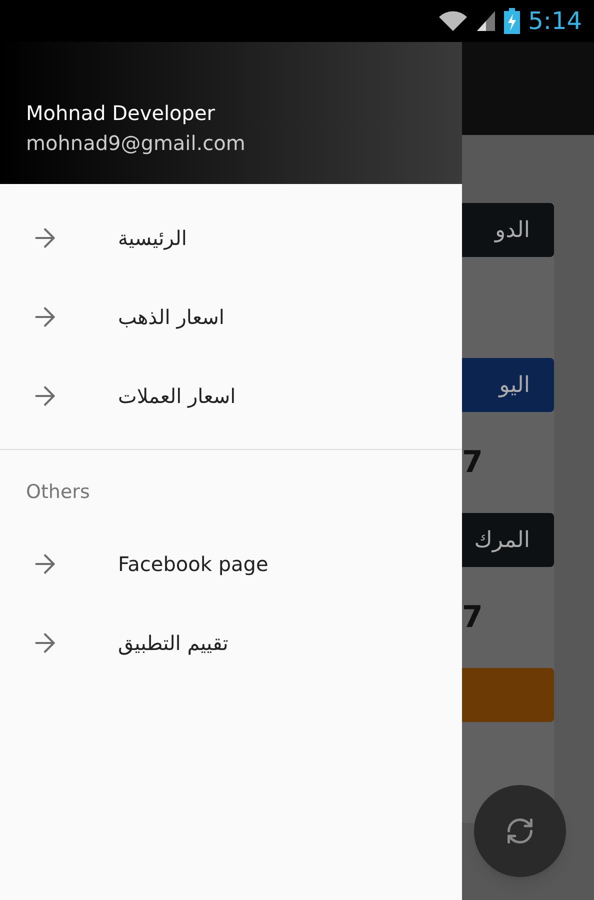 The image size is (594, 900). What do you see at coordinates (136, 143) in the screenshot?
I see `user-email: mohnad9@gmail.com` at bounding box center [136, 143].